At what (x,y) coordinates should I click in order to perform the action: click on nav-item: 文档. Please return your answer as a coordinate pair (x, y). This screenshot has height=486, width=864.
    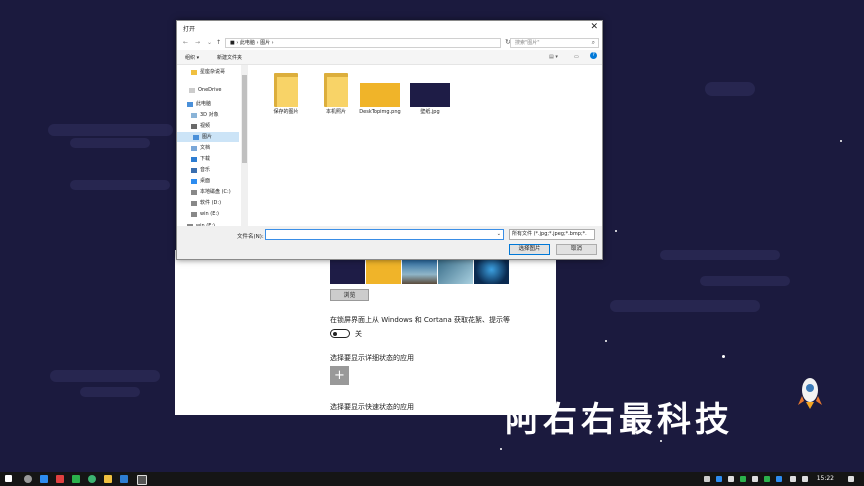
    Looking at the image, I should click on (200, 148).